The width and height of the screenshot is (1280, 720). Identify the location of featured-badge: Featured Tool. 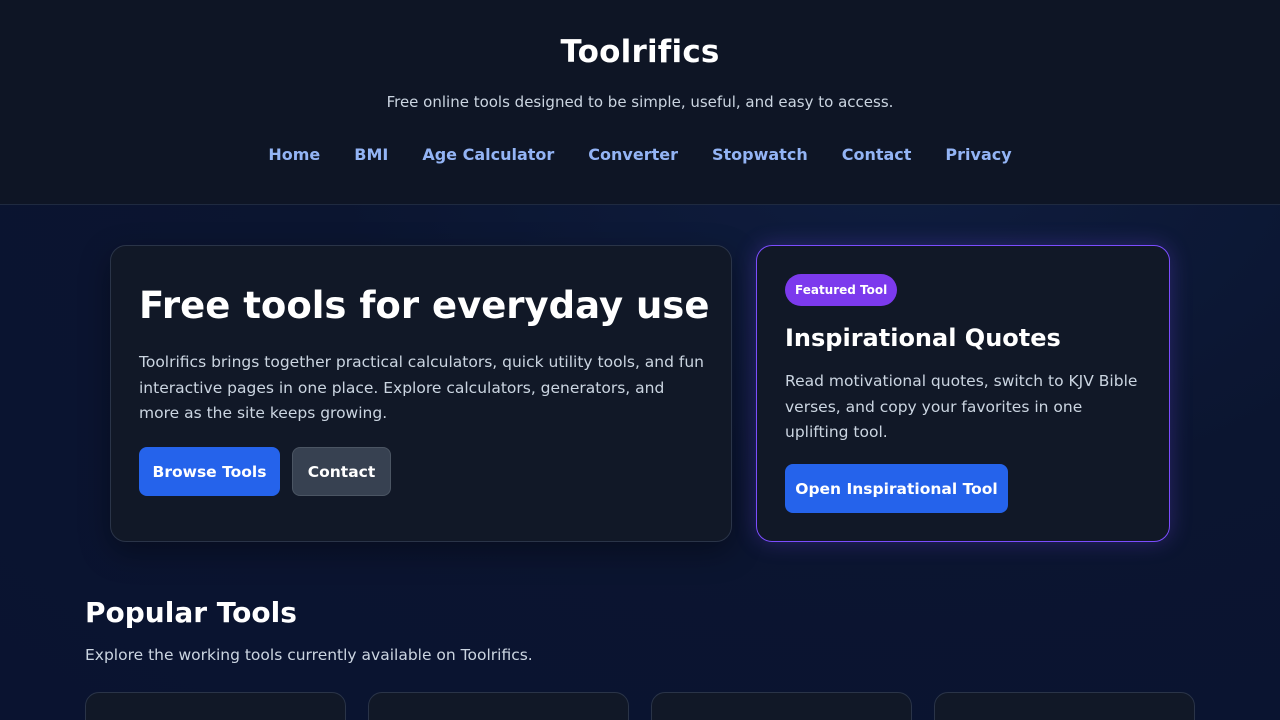
(841, 290).